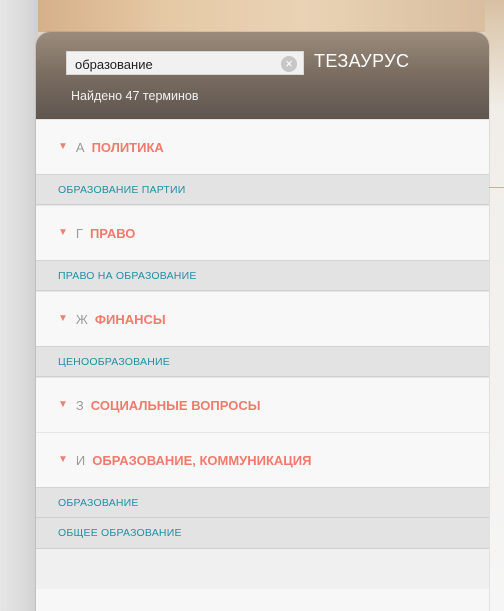  I want to click on search-box: ×, so click(185, 63).